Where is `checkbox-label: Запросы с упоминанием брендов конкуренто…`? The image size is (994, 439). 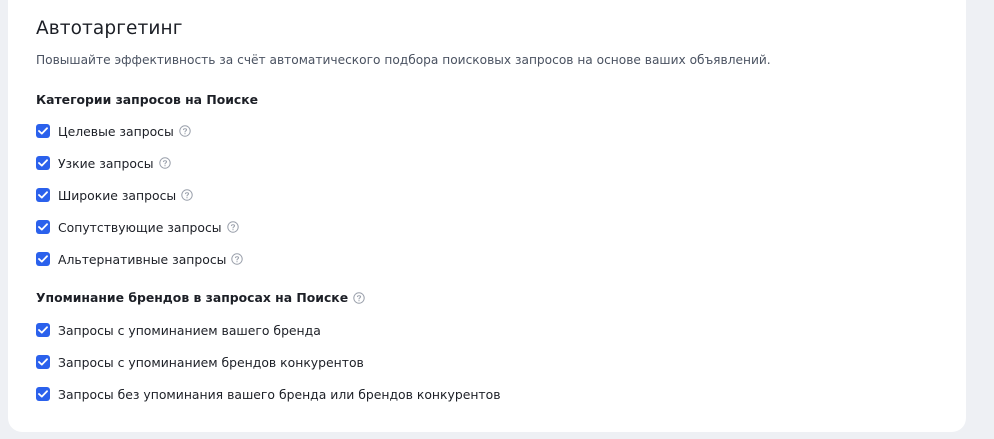
checkbox-label: Запросы с упоминанием брендов конкуренто… is located at coordinates (211, 362).